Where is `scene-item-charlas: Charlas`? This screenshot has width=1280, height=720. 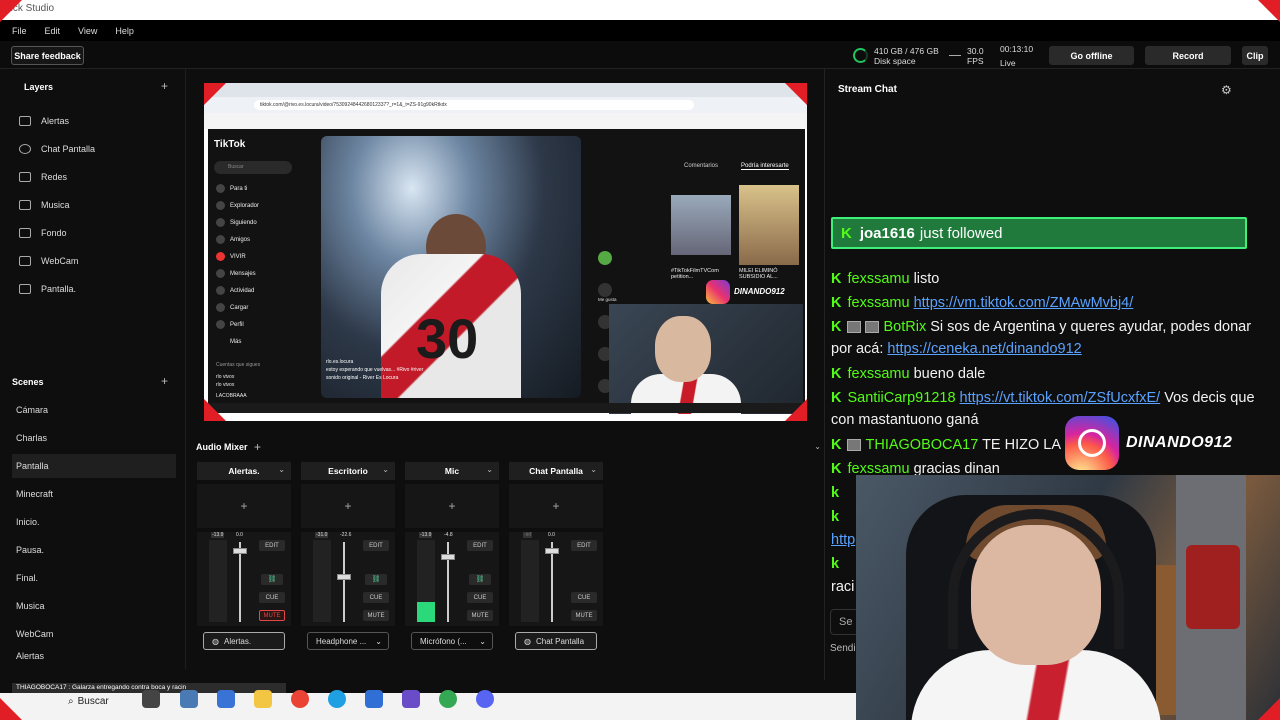 scene-item-charlas: Charlas is located at coordinates (94, 438).